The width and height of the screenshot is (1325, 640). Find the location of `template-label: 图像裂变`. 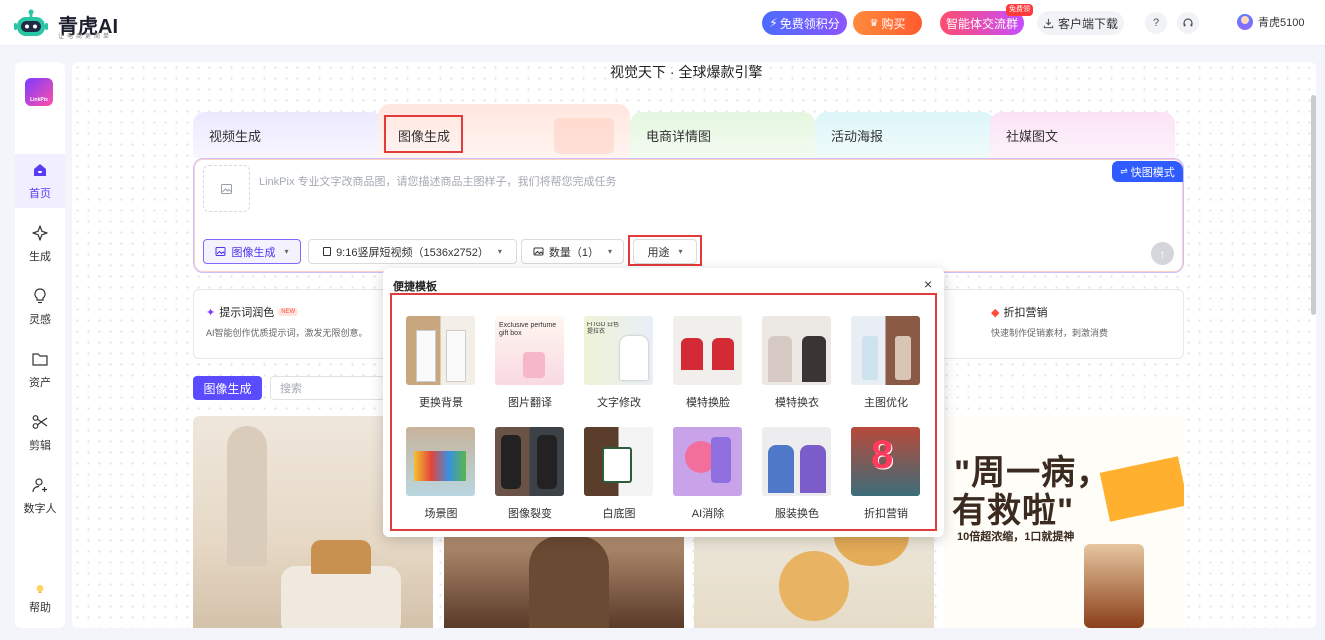

template-label: 图像裂变 is located at coordinates (530, 514).